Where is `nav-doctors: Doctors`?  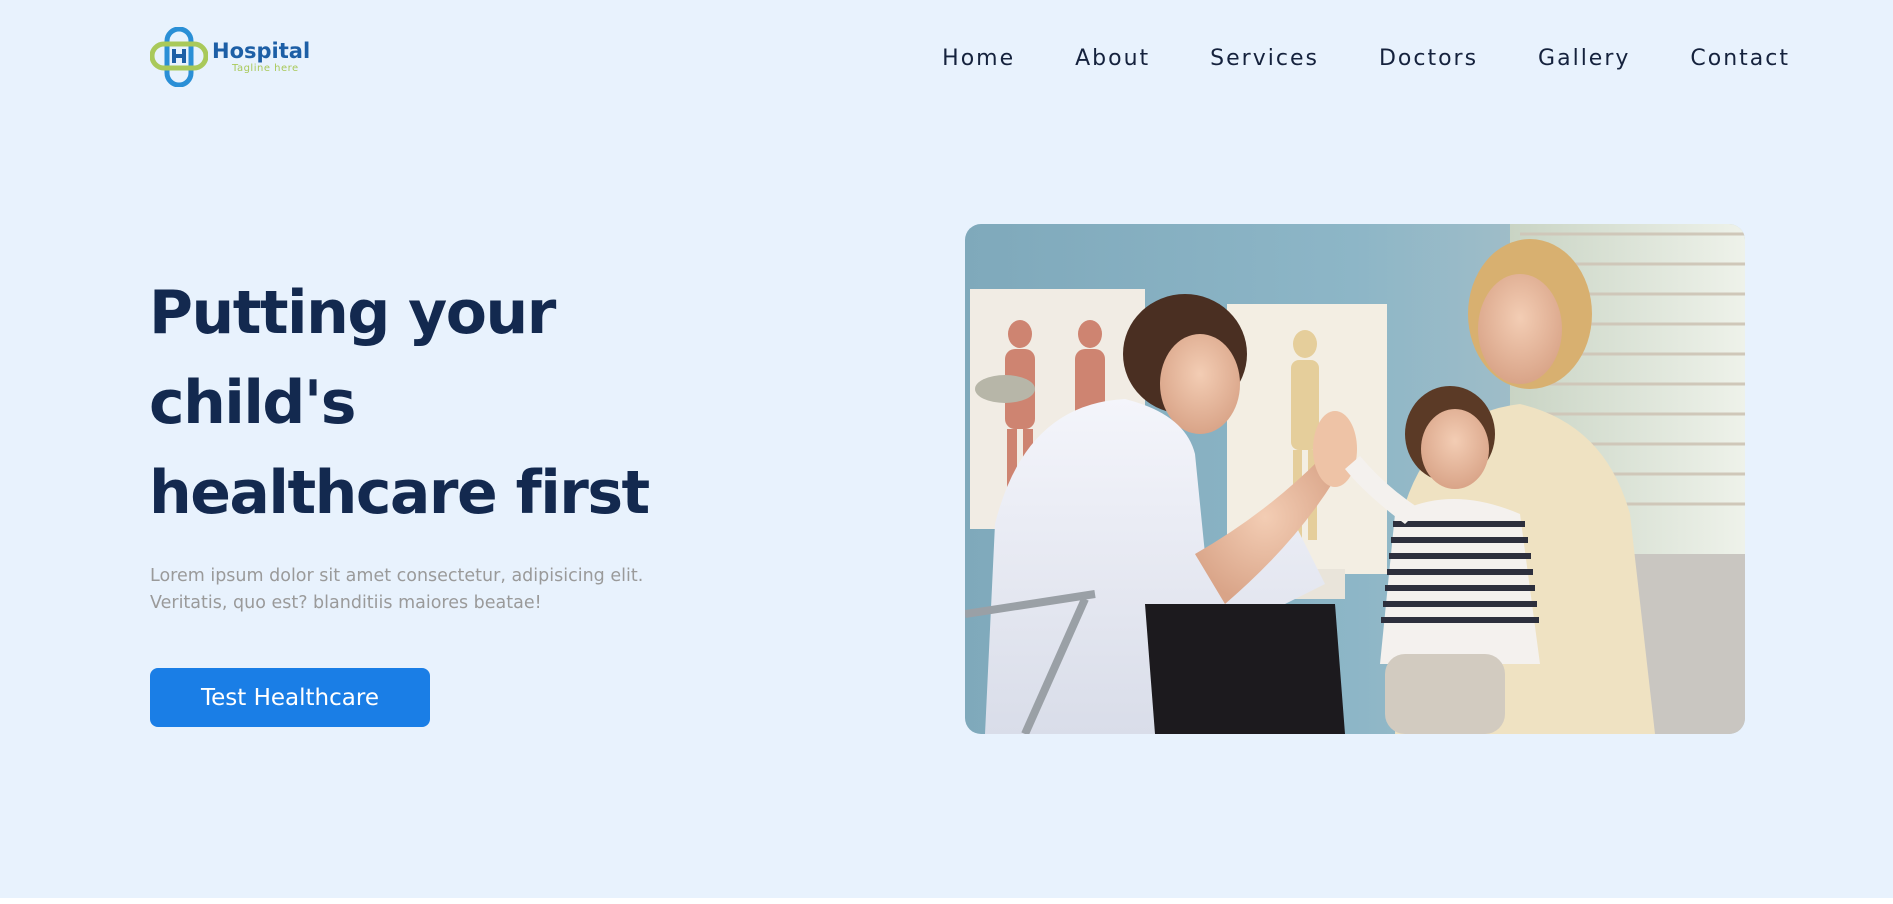 nav-doctors: Doctors is located at coordinates (1428, 59).